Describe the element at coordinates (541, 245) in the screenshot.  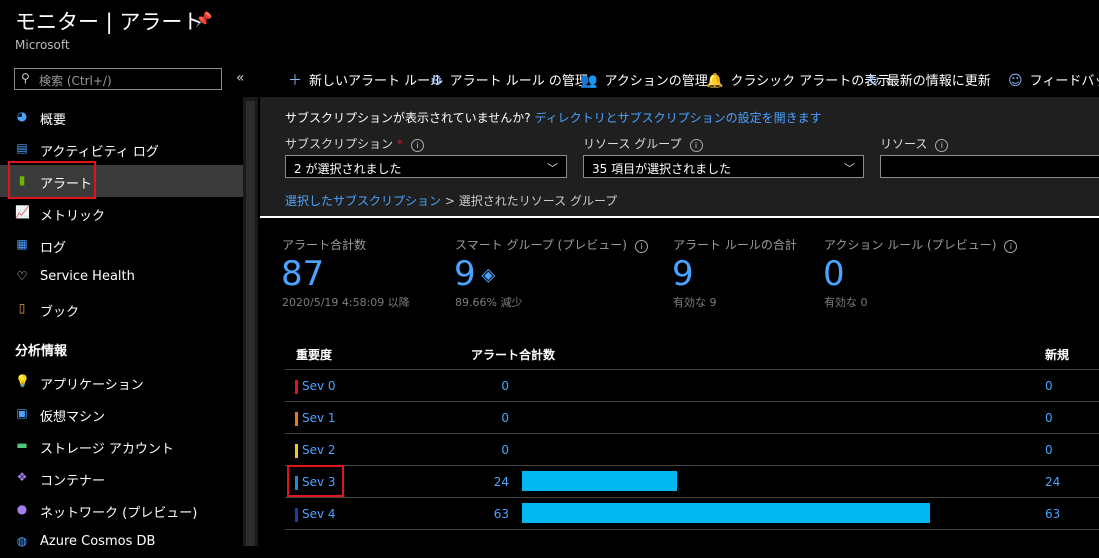
I see `stat-label-text: スマート グループ (プレビュー)` at that location.